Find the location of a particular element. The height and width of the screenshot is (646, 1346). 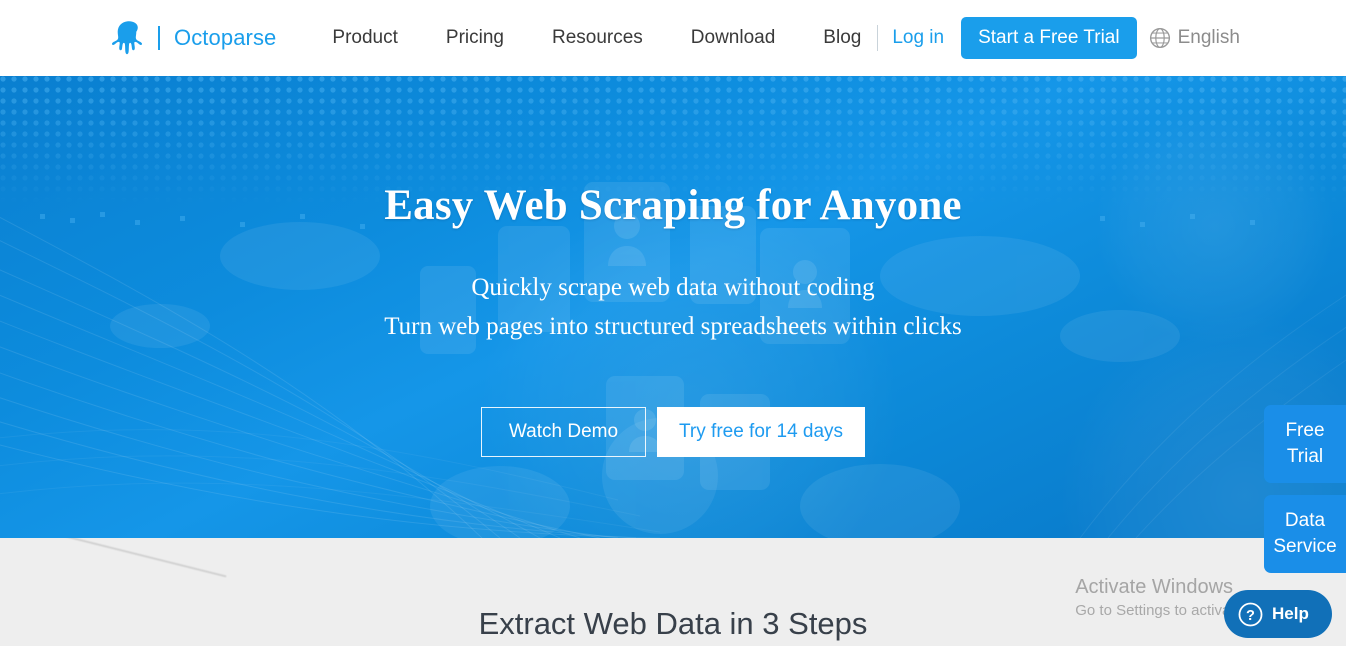

watch-demo-button: Watch Demo is located at coordinates (563, 432).